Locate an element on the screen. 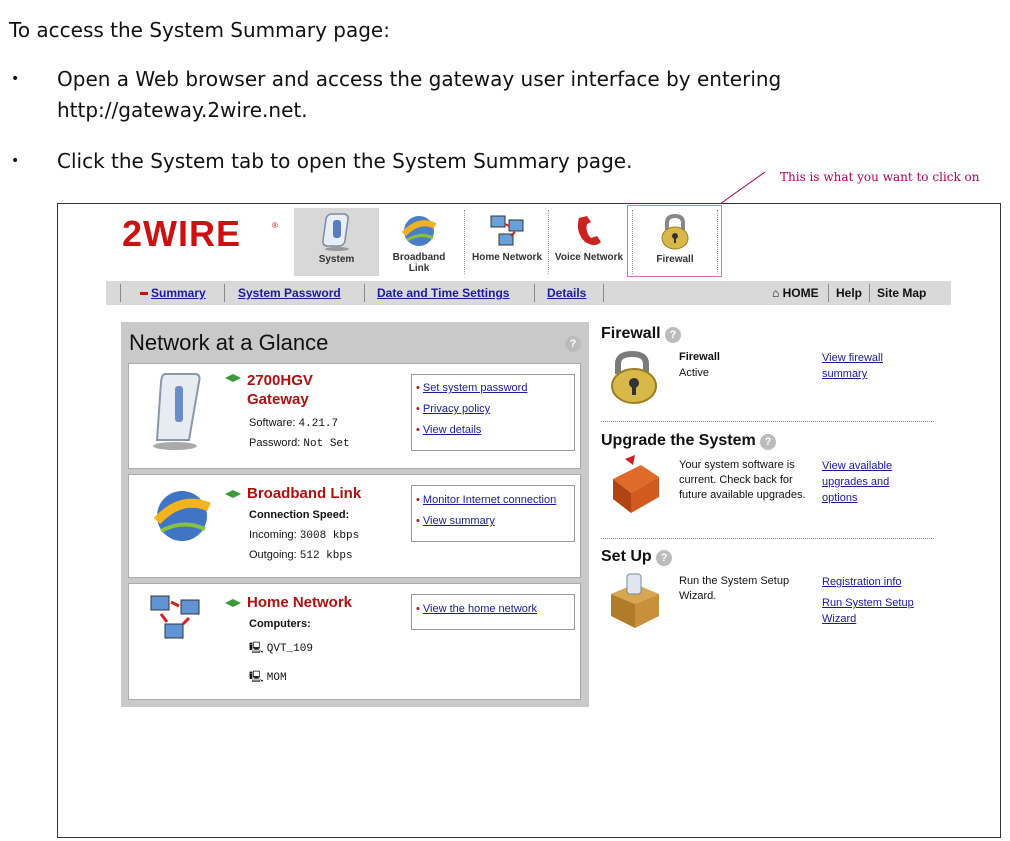 This screenshot has height=841, width=1010. password-value: Not Set is located at coordinates (326, 444).